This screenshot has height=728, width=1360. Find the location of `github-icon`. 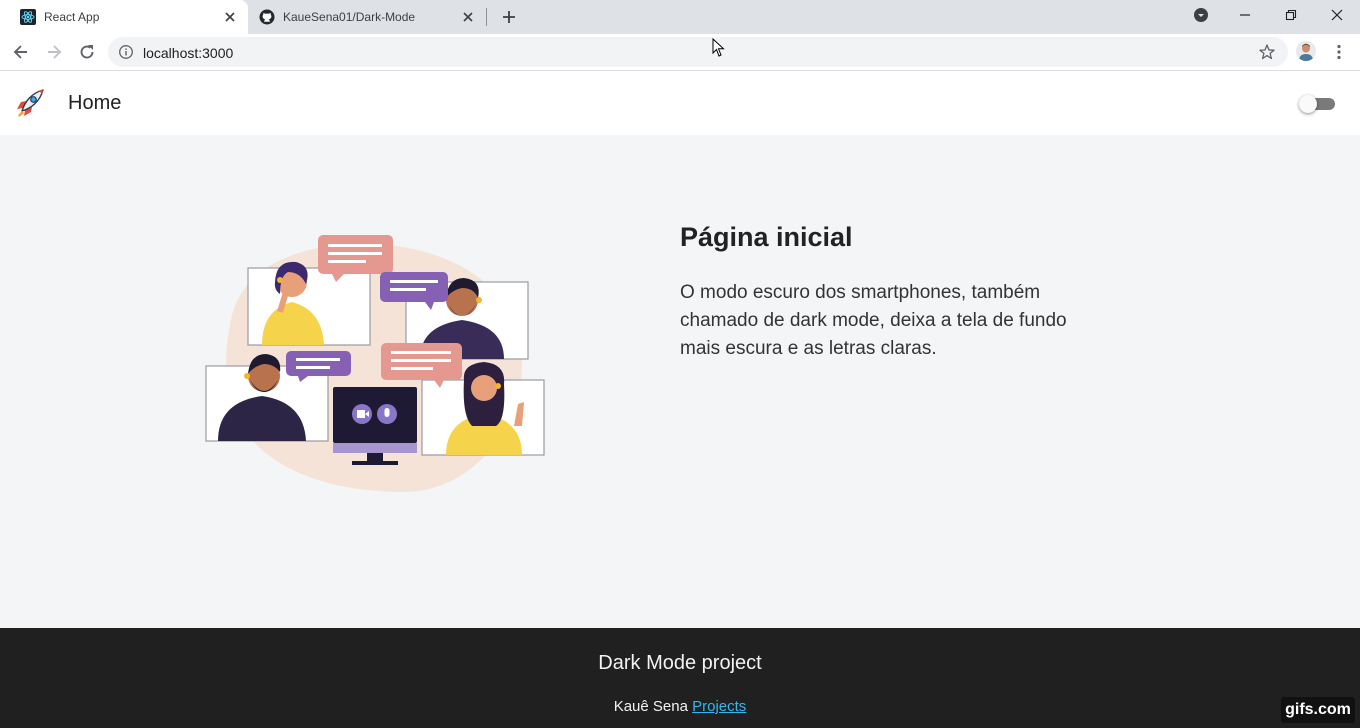

github-icon is located at coordinates (267, 17).